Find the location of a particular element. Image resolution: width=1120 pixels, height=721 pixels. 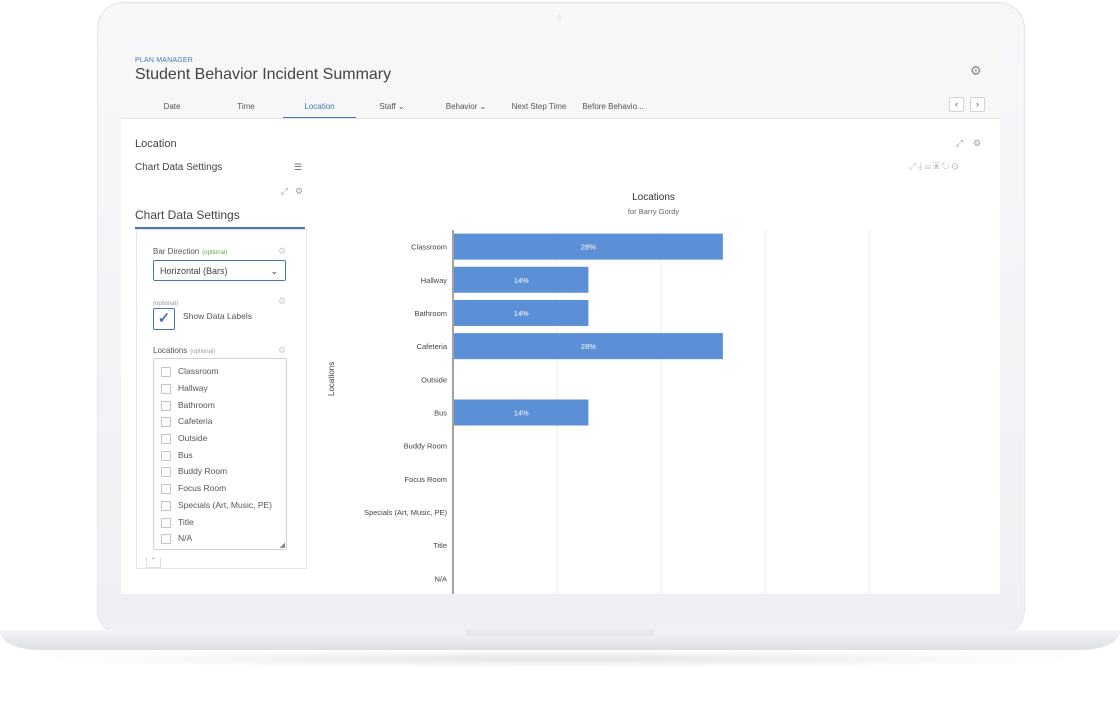

breadcrumb: PLAN MANAGER is located at coordinates (164, 60).